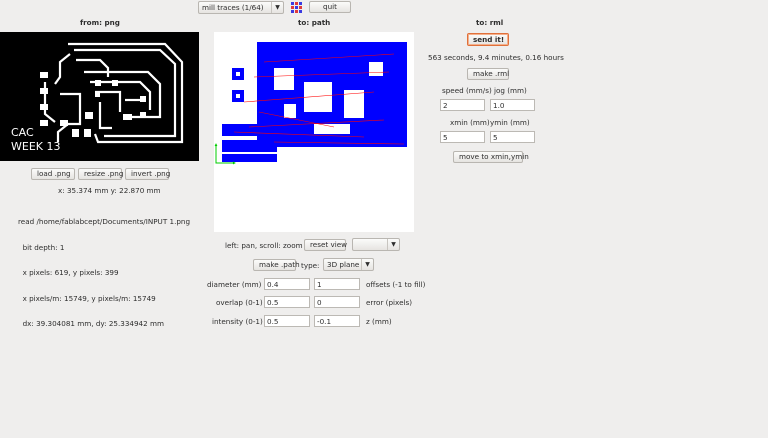  Describe the element at coordinates (491, 157) in the screenshot. I see `move-to-xmin-ymin-button: move to xmin,ymin` at that location.